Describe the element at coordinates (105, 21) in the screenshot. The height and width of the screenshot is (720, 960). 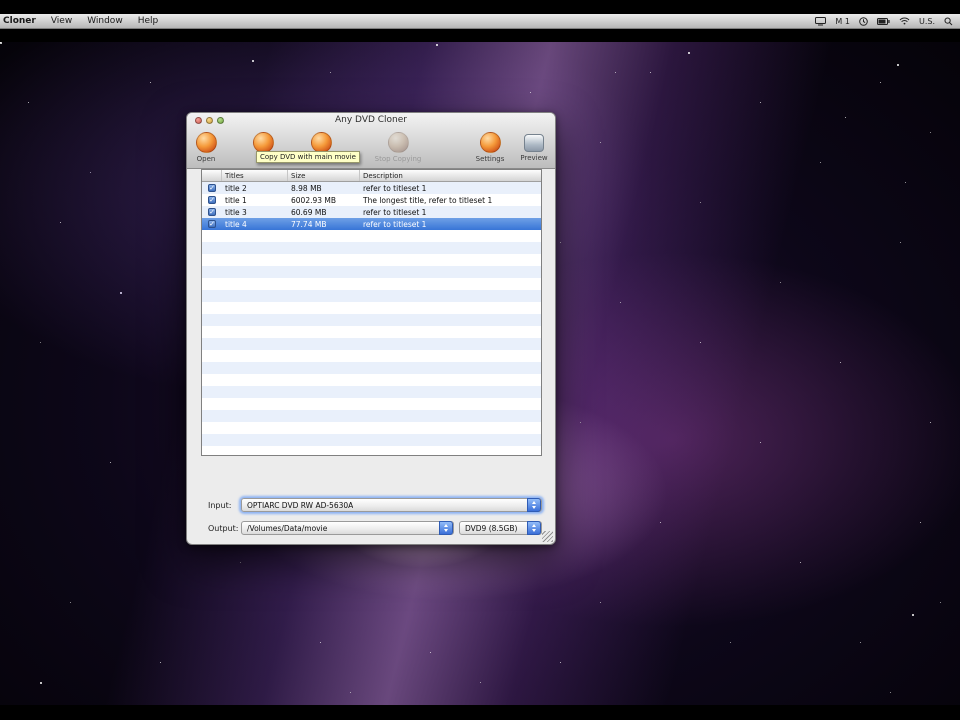
I see `menu-window: Window` at that location.